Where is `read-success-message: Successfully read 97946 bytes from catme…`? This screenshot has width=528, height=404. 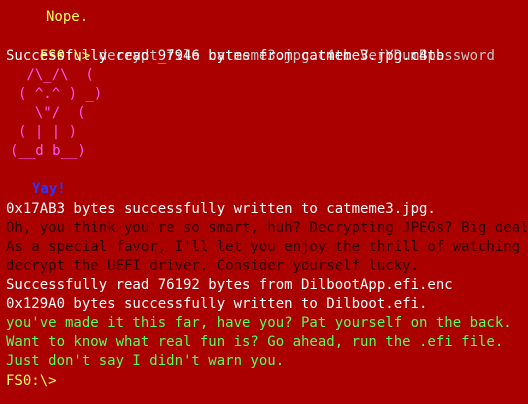
read-success-message: Successfully read 97946 bytes from catme… is located at coordinates (225, 56).